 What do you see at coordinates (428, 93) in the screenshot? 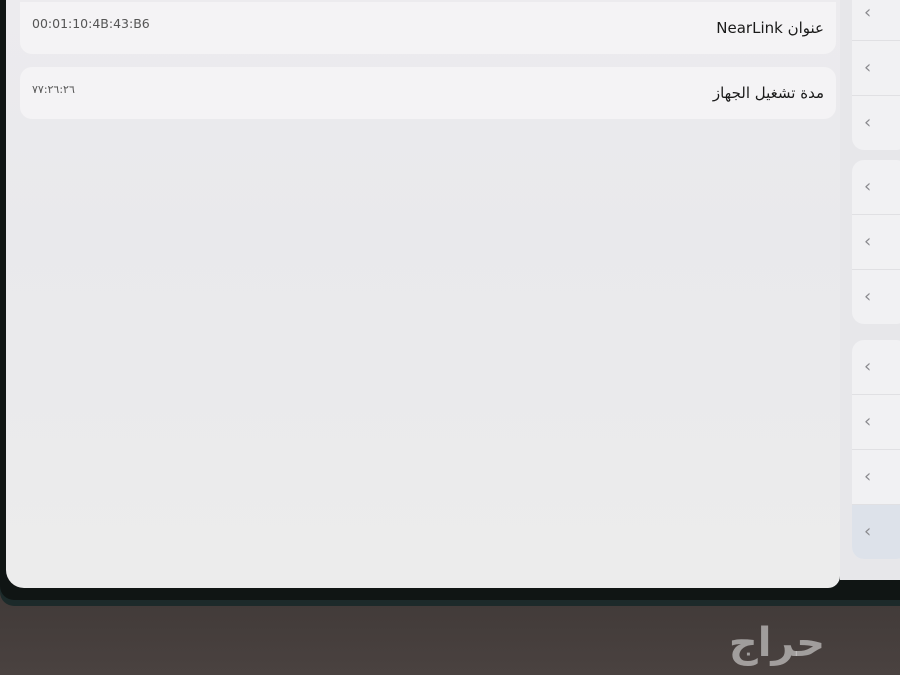
I see `device-uptime-row: مدة تشغيل الجهاز ٧٧:٢٦:٢٦` at bounding box center [428, 93].